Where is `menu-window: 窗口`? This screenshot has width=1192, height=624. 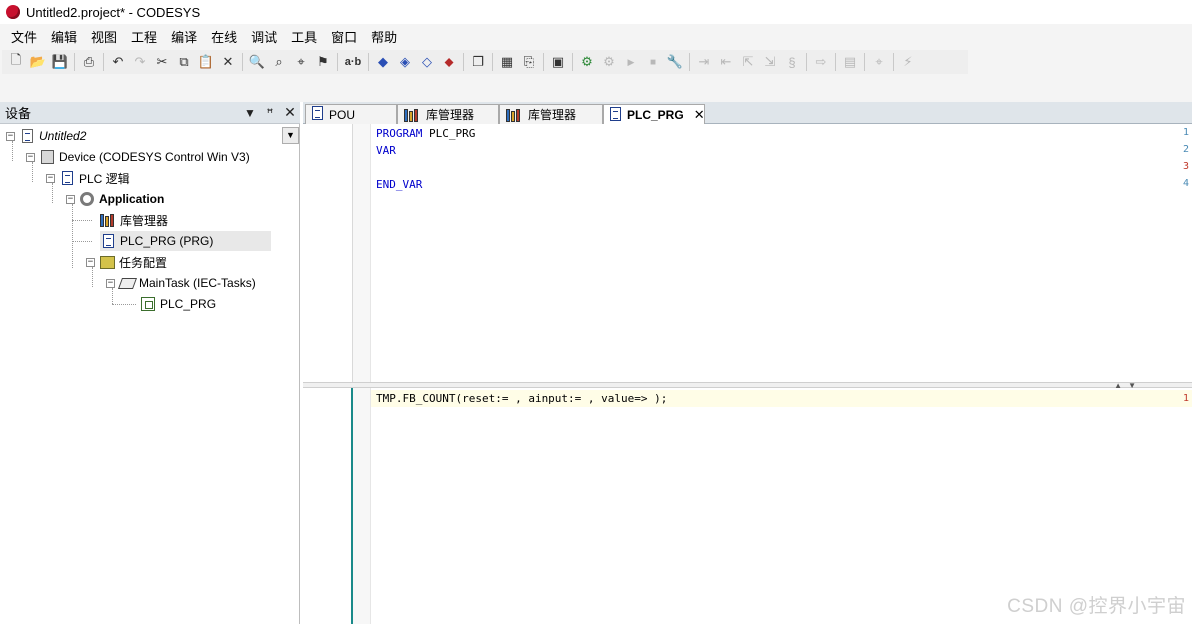
menu-window: 窗口 is located at coordinates (344, 36).